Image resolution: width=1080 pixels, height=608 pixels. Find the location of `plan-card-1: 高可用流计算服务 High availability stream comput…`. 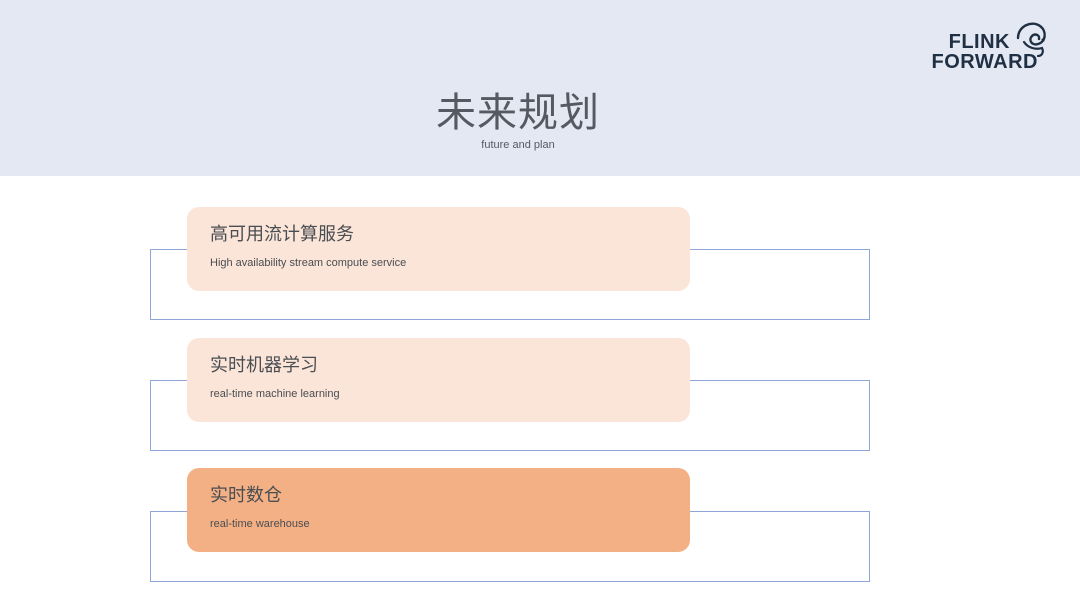

plan-card-1: 高可用流计算服务 High availability stream comput… is located at coordinates (438, 249).